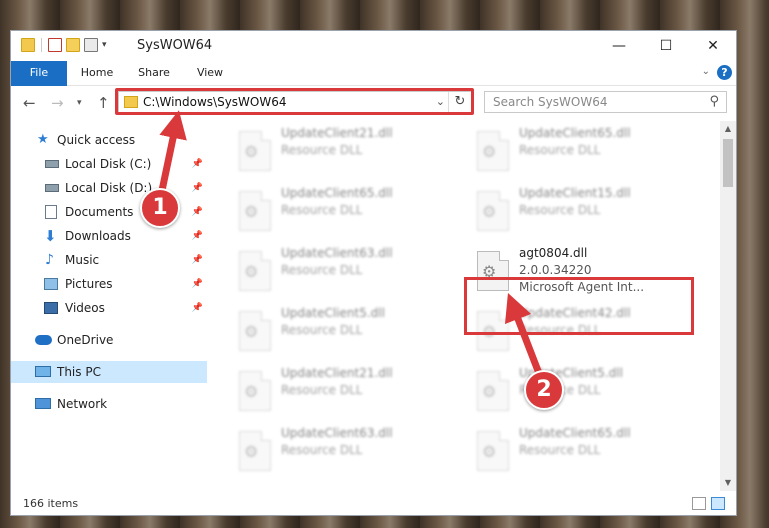 This screenshot has height=528, width=769. What do you see at coordinates (85, 340) in the screenshot?
I see `sidebar-item-label: OneDrive` at bounding box center [85, 340].